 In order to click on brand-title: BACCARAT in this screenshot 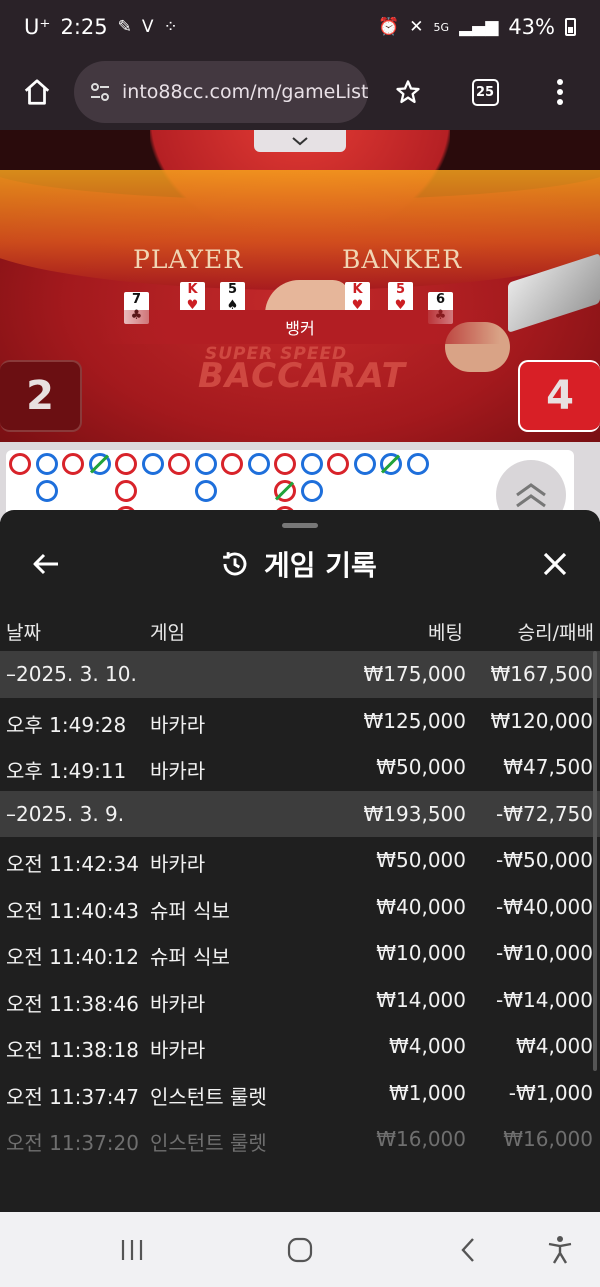, I will do `click(302, 376)`.